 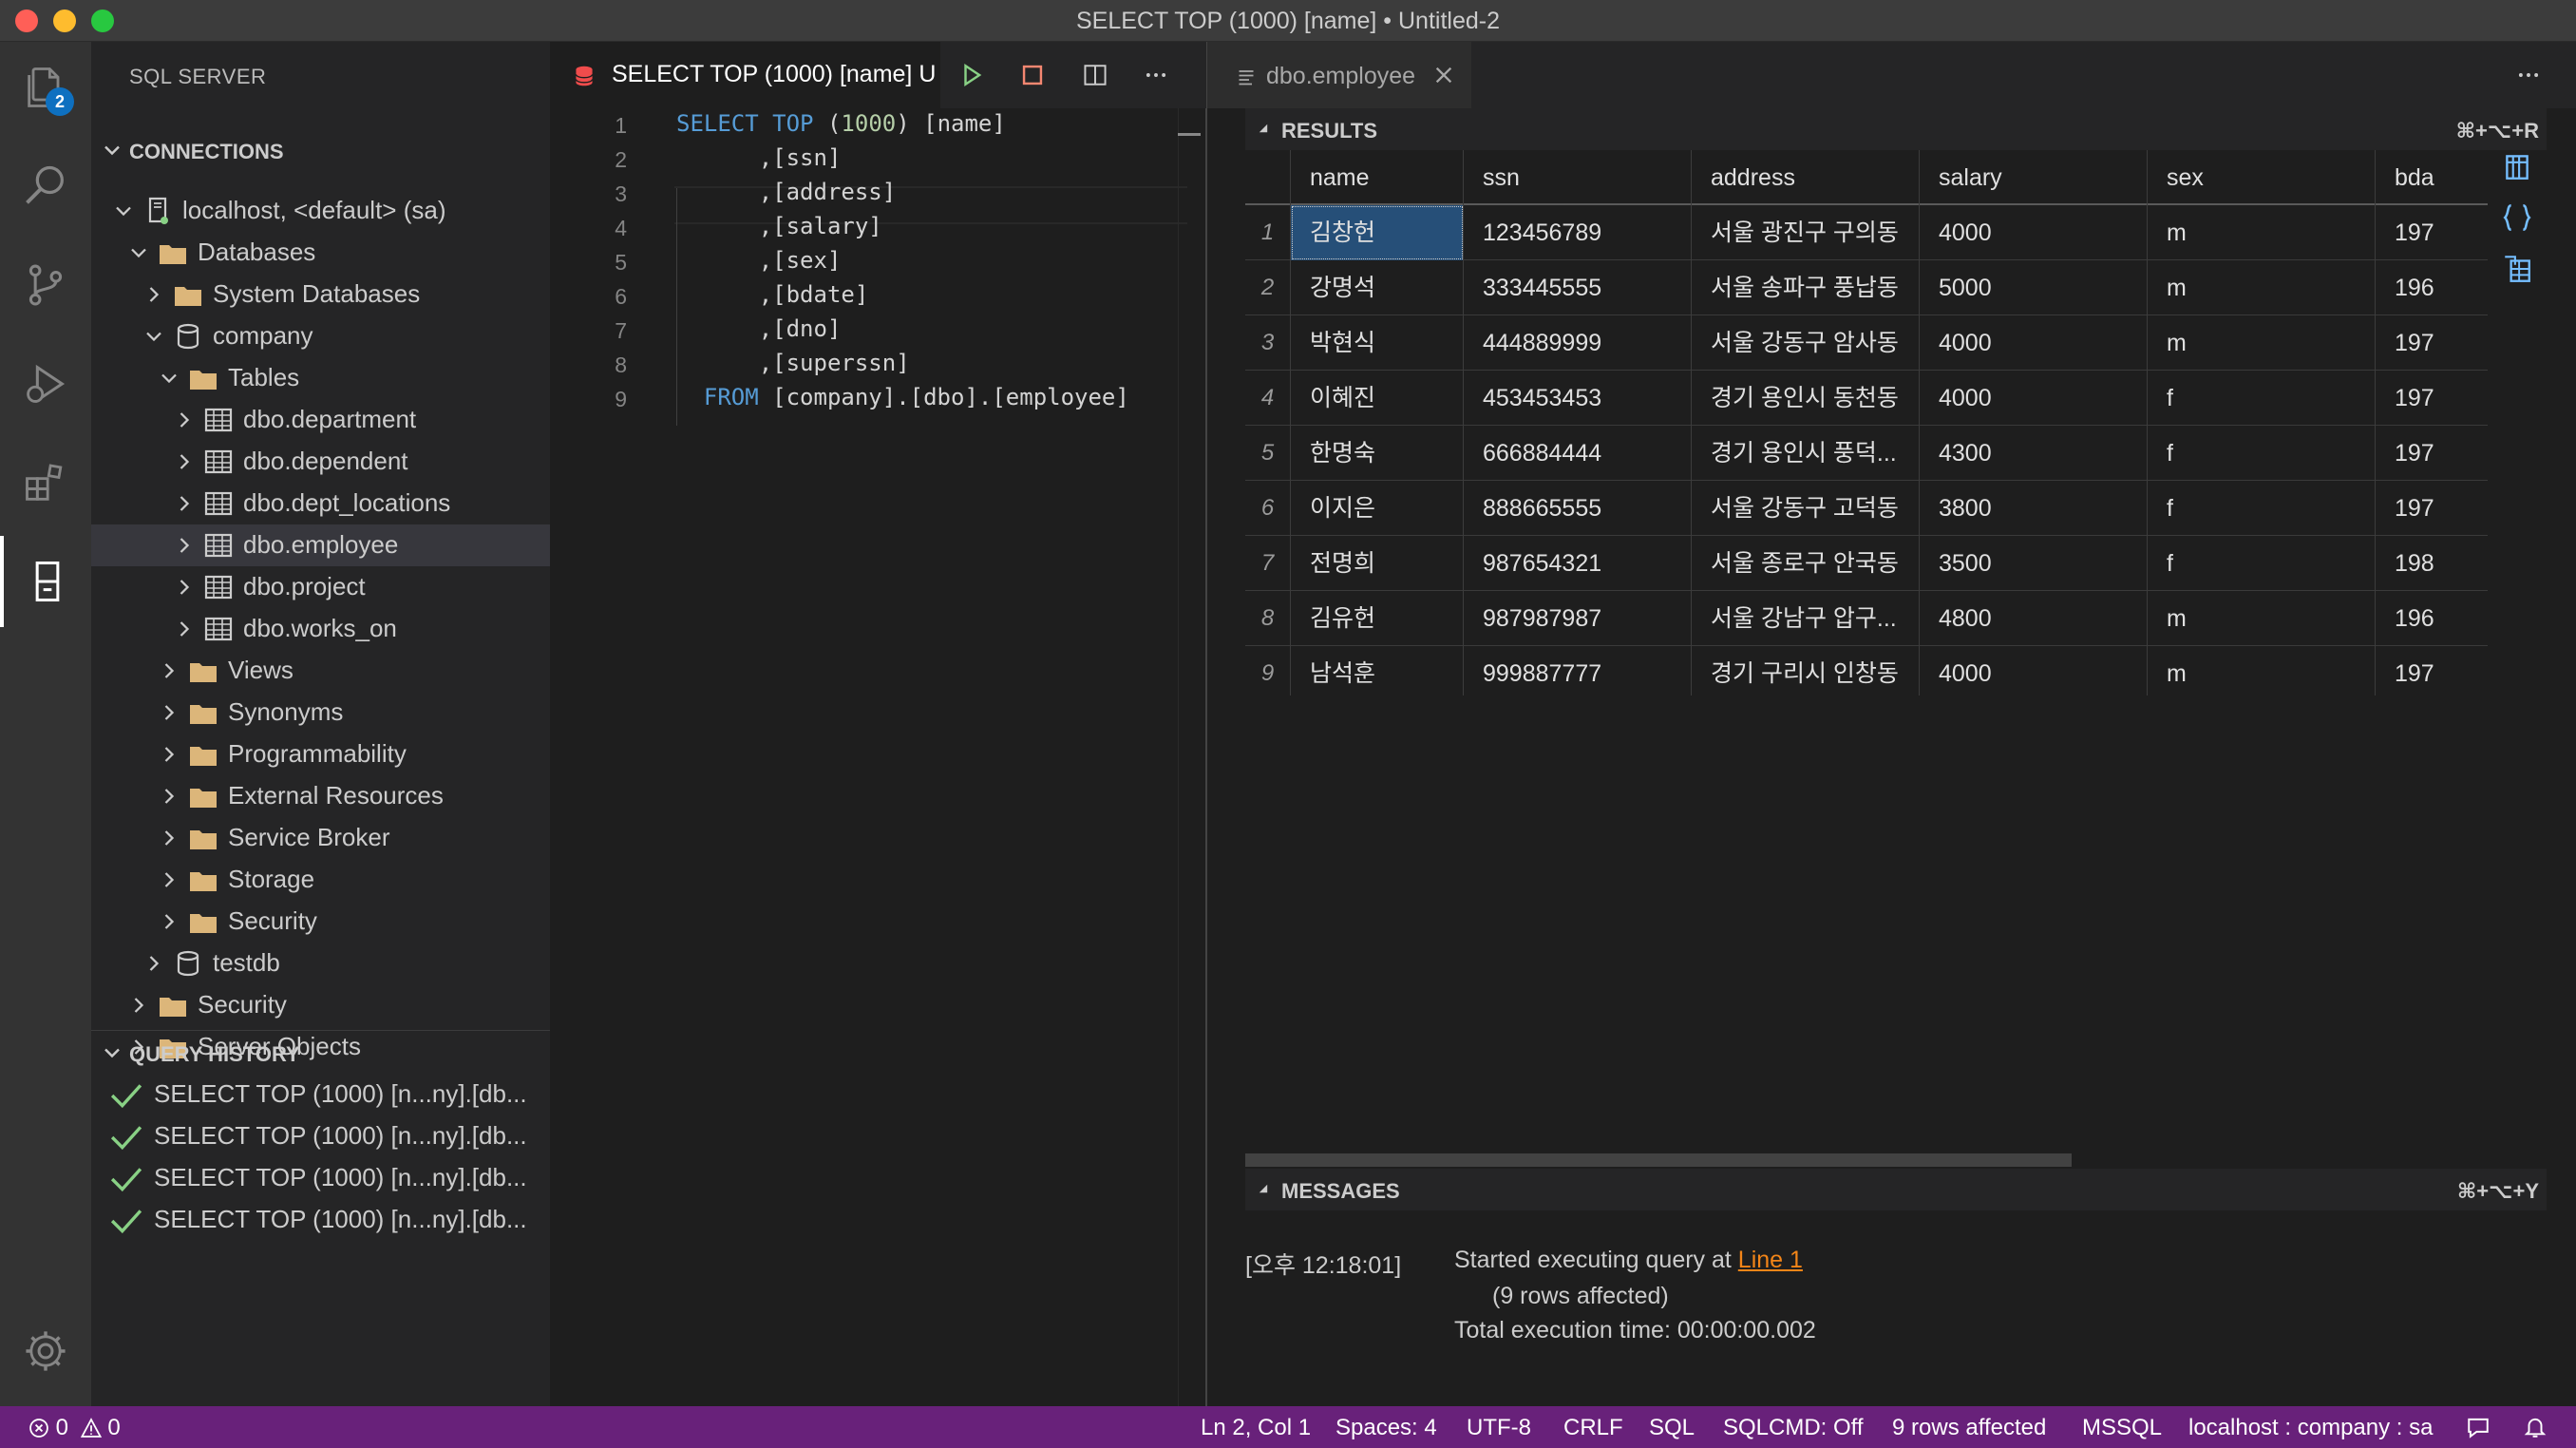 What do you see at coordinates (2034, 618) in the screenshot?
I see `grid-cell: 4800` at bounding box center [2034, 618].